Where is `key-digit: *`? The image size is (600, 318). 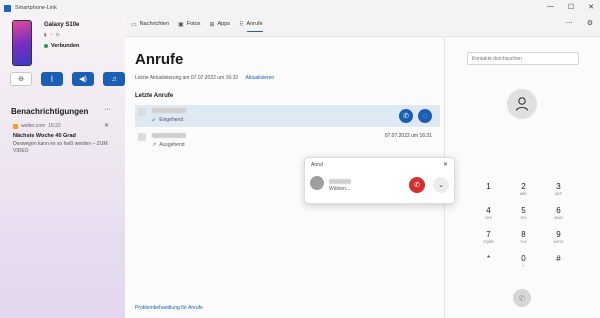
key-digit: * is located at coordinates (488, 258).